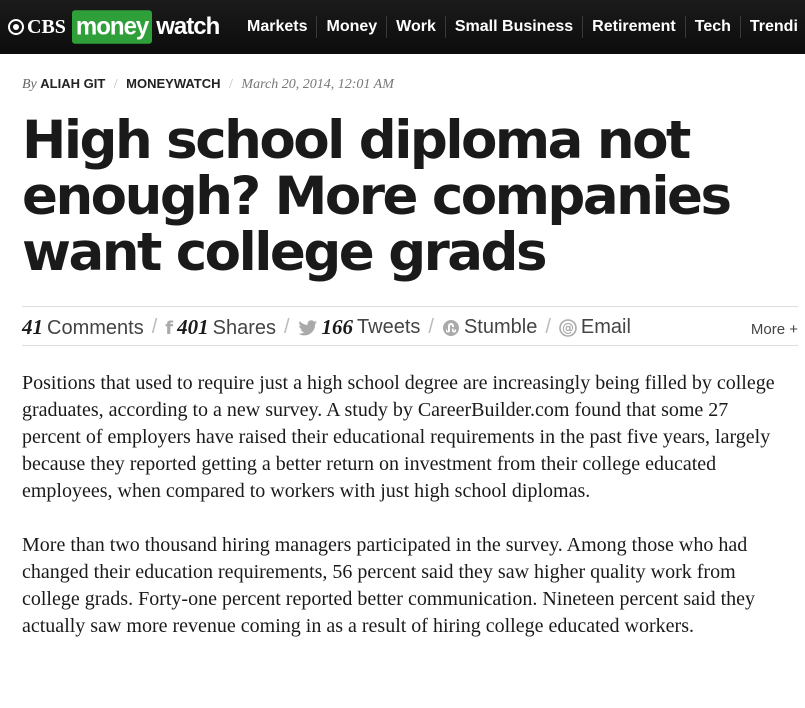 This screenshot has width=805, height=708. I want to click on logo-watch-text: watch, so click(188, 26).